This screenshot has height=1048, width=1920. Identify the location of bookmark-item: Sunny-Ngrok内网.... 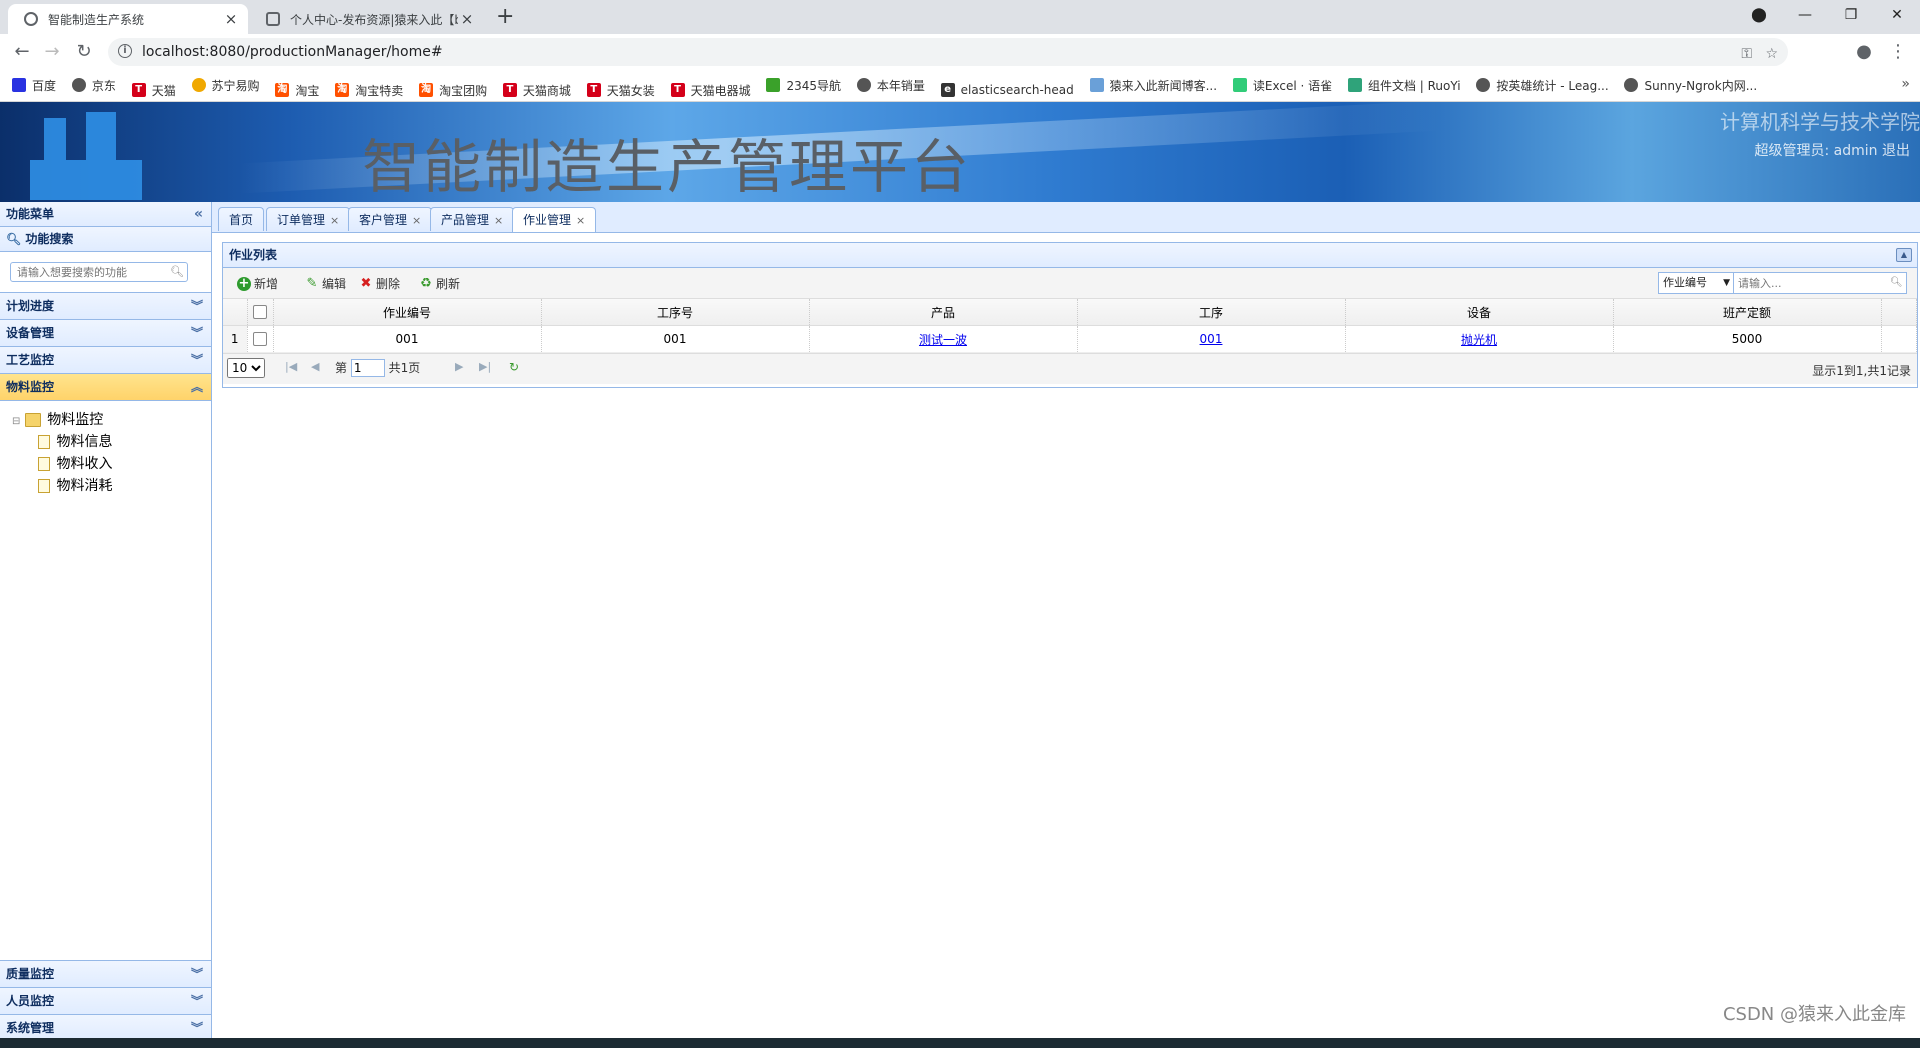
(1690, 85).